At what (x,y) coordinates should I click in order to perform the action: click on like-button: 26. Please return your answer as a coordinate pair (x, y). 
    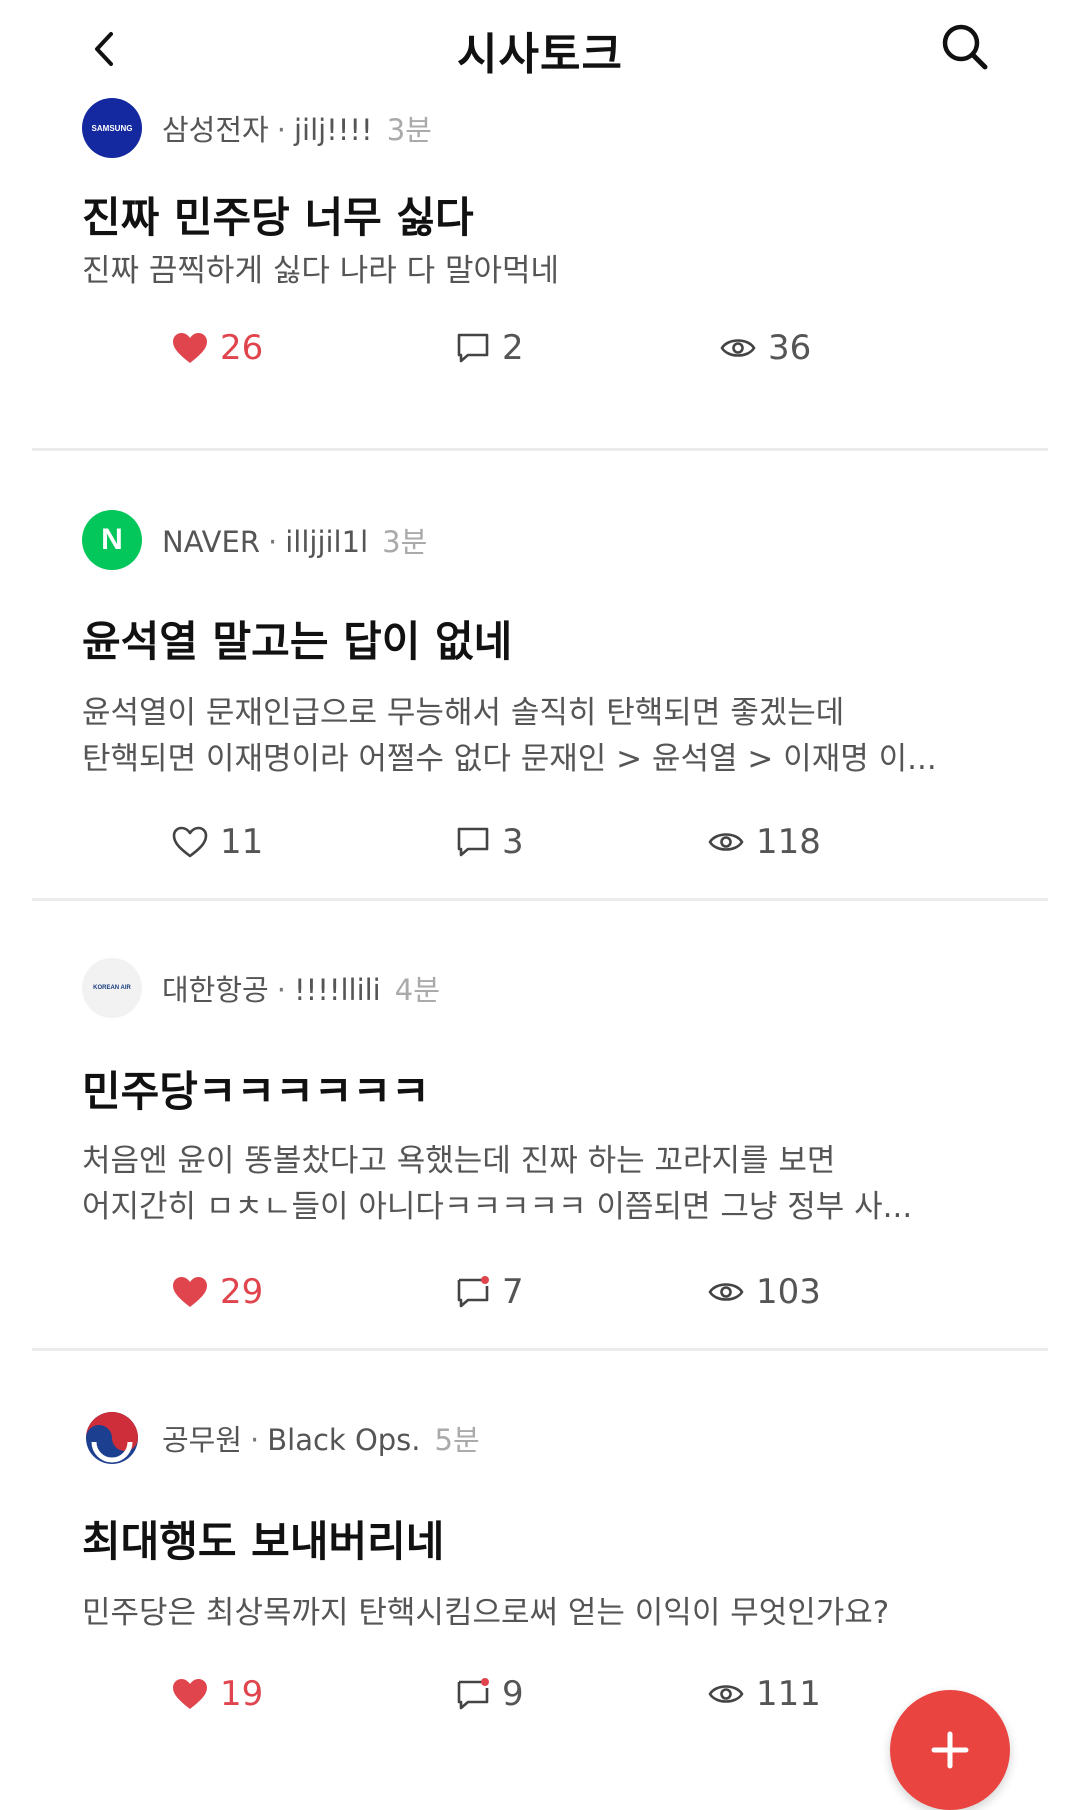
    Looking at the image, I should click on (217, 348).